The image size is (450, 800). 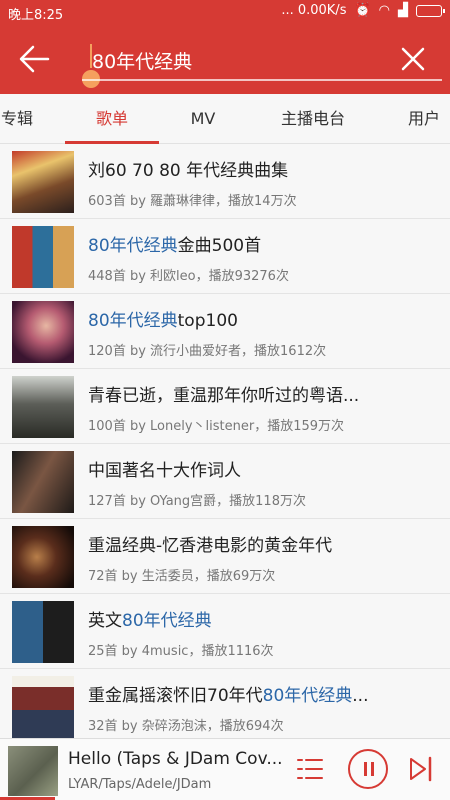 I want to click on text-cursor, so click(x=91, y=56).